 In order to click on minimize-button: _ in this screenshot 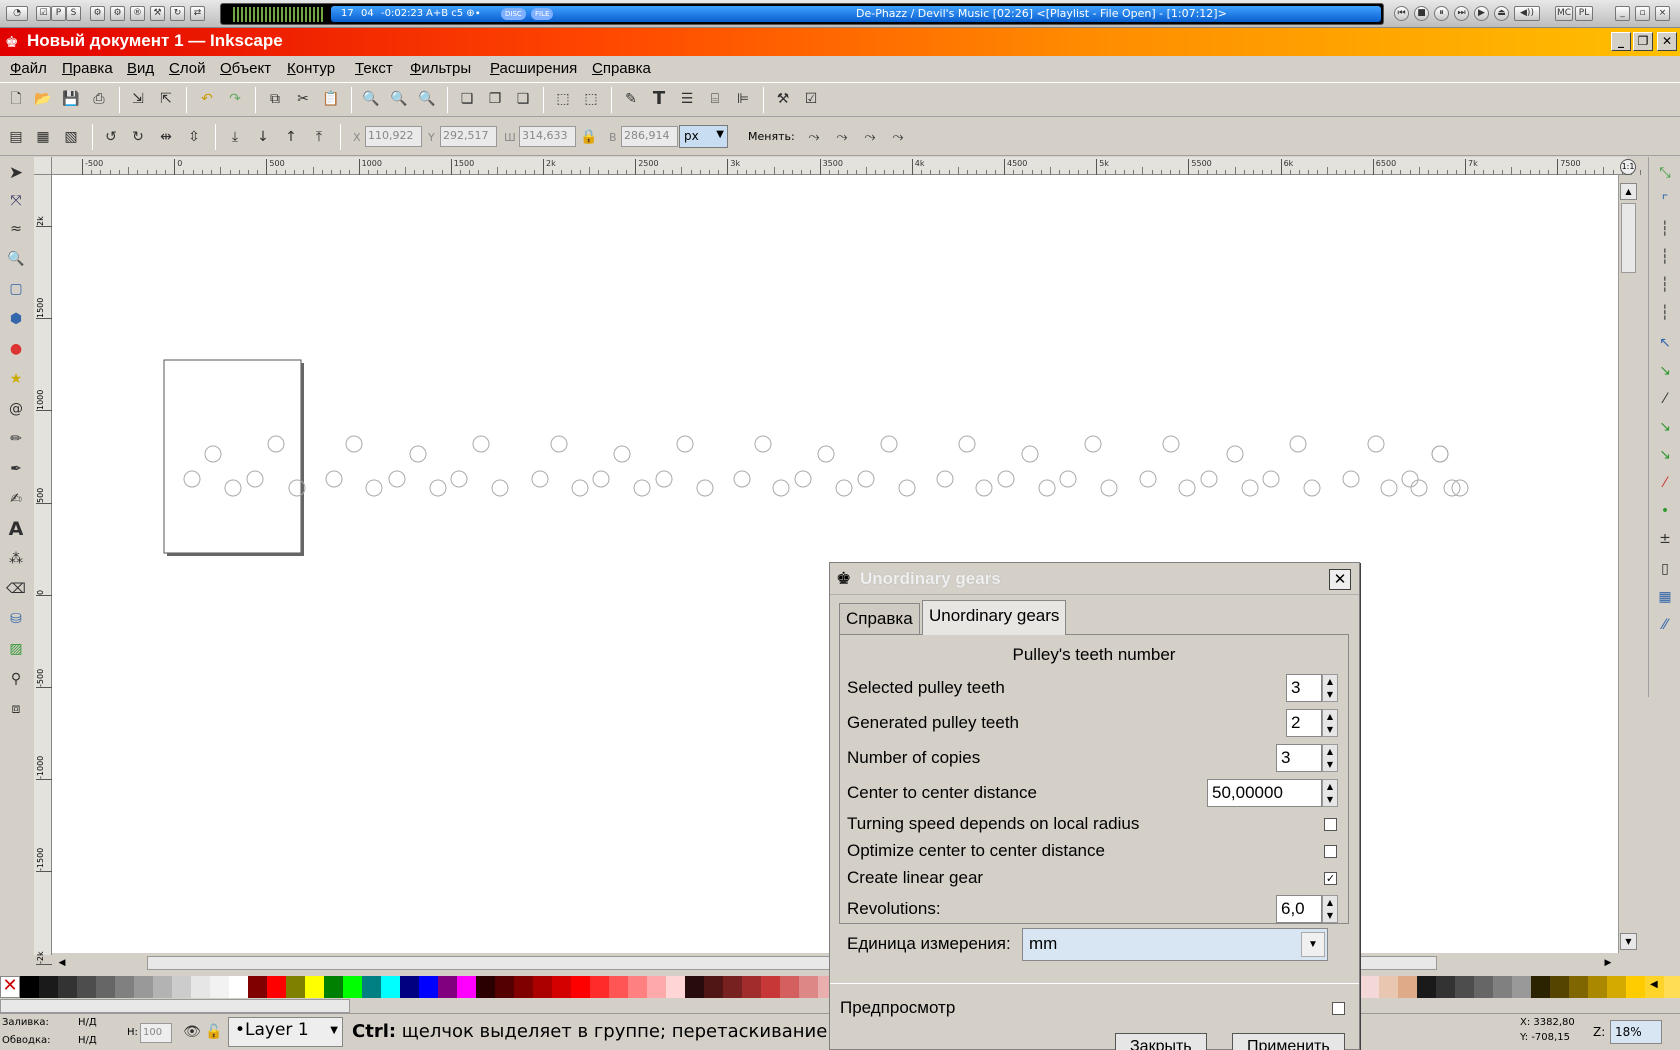, I will do `click(1621, 41)`.